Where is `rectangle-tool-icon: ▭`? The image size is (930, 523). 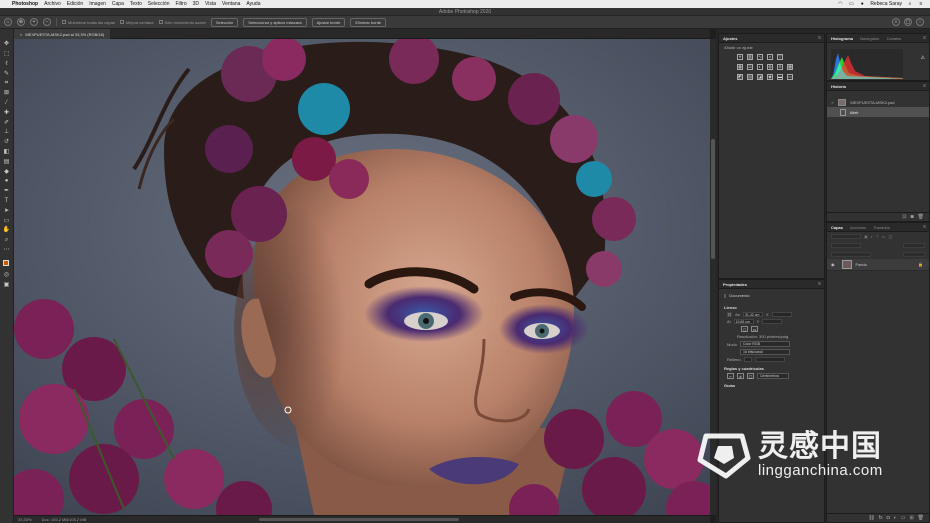
rectangle-tool-icon: ▭ is located at coordinates (6, 220).